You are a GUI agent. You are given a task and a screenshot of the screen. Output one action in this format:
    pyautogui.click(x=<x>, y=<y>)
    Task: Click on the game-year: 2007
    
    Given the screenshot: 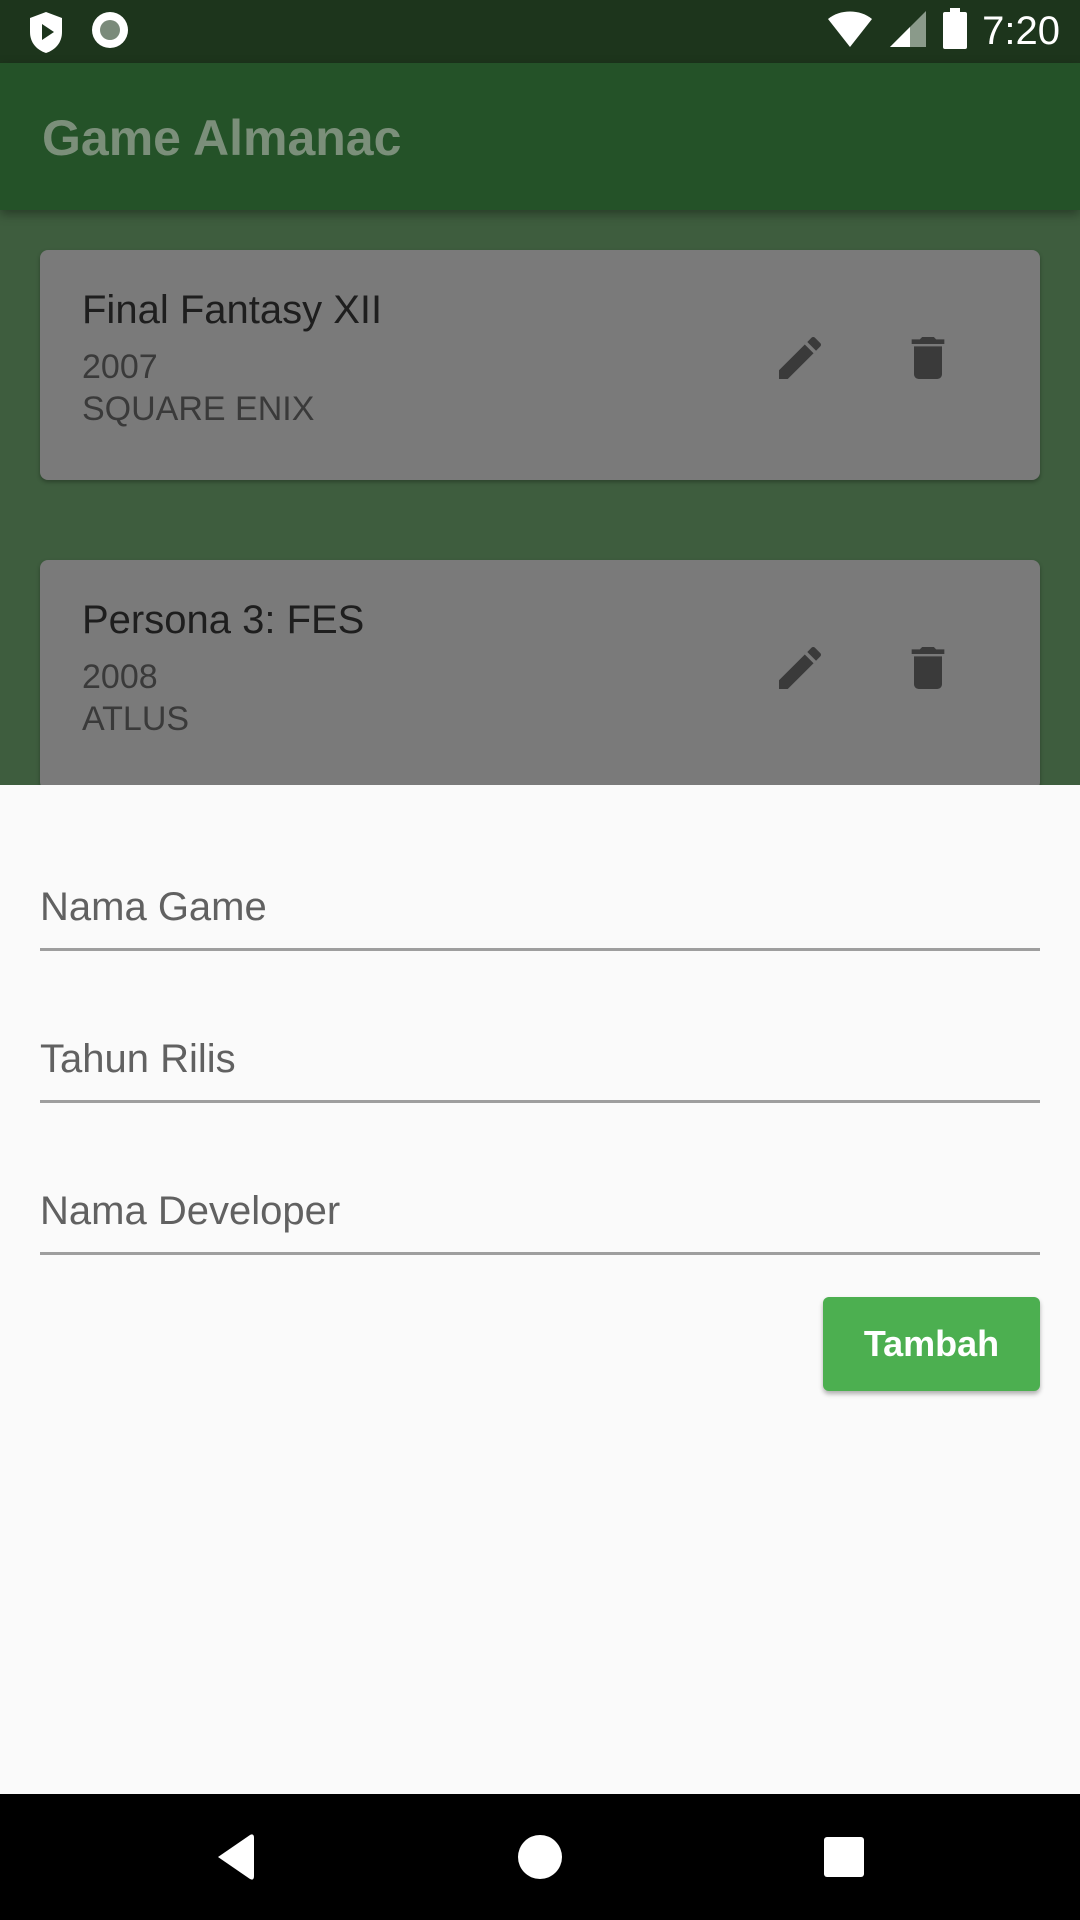 What is the action you would take?
    pyautogui.click(x=120, y=367)
    